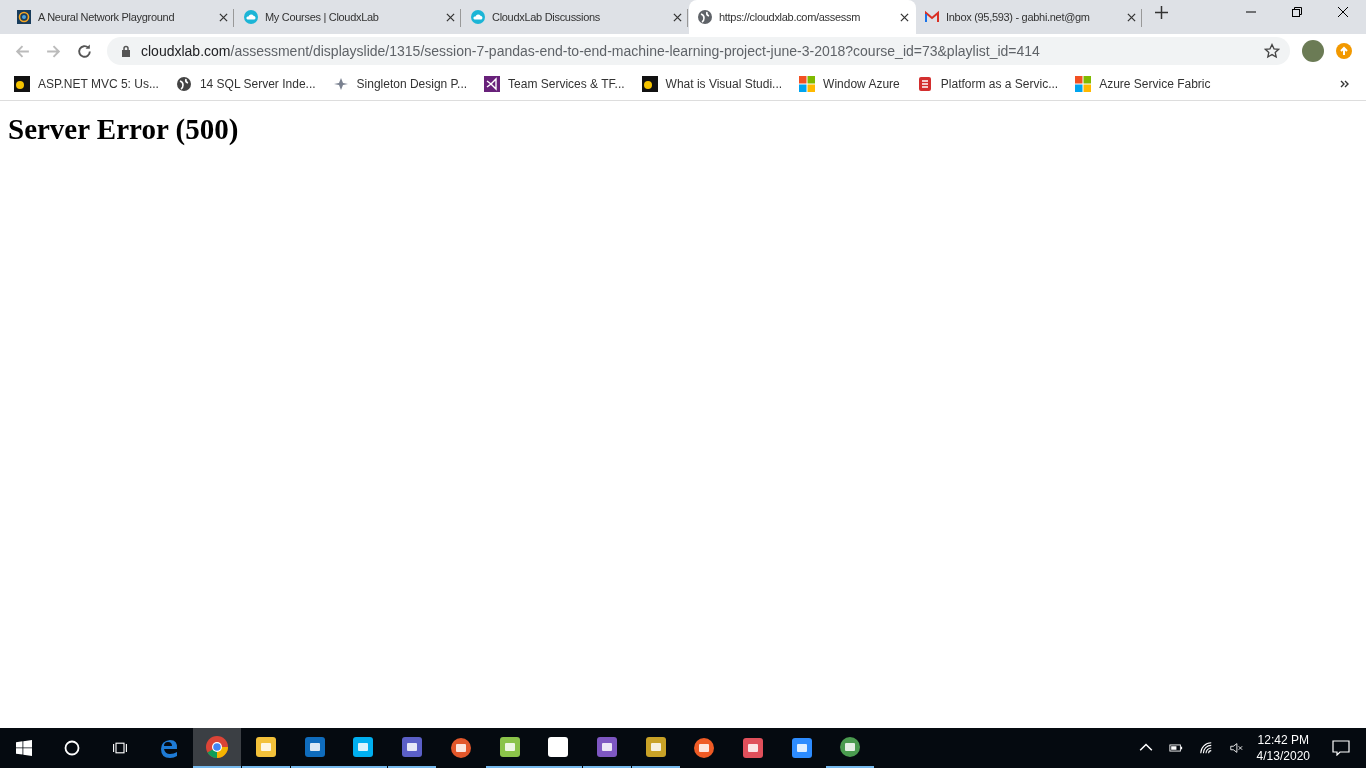 Image resolution: width=1366 pixels, height=768 pixels. What do you see at coordinates (1272, 51) in the screenshot?
I see `bookmark-star-icon` at bounding box center [1272, 51].